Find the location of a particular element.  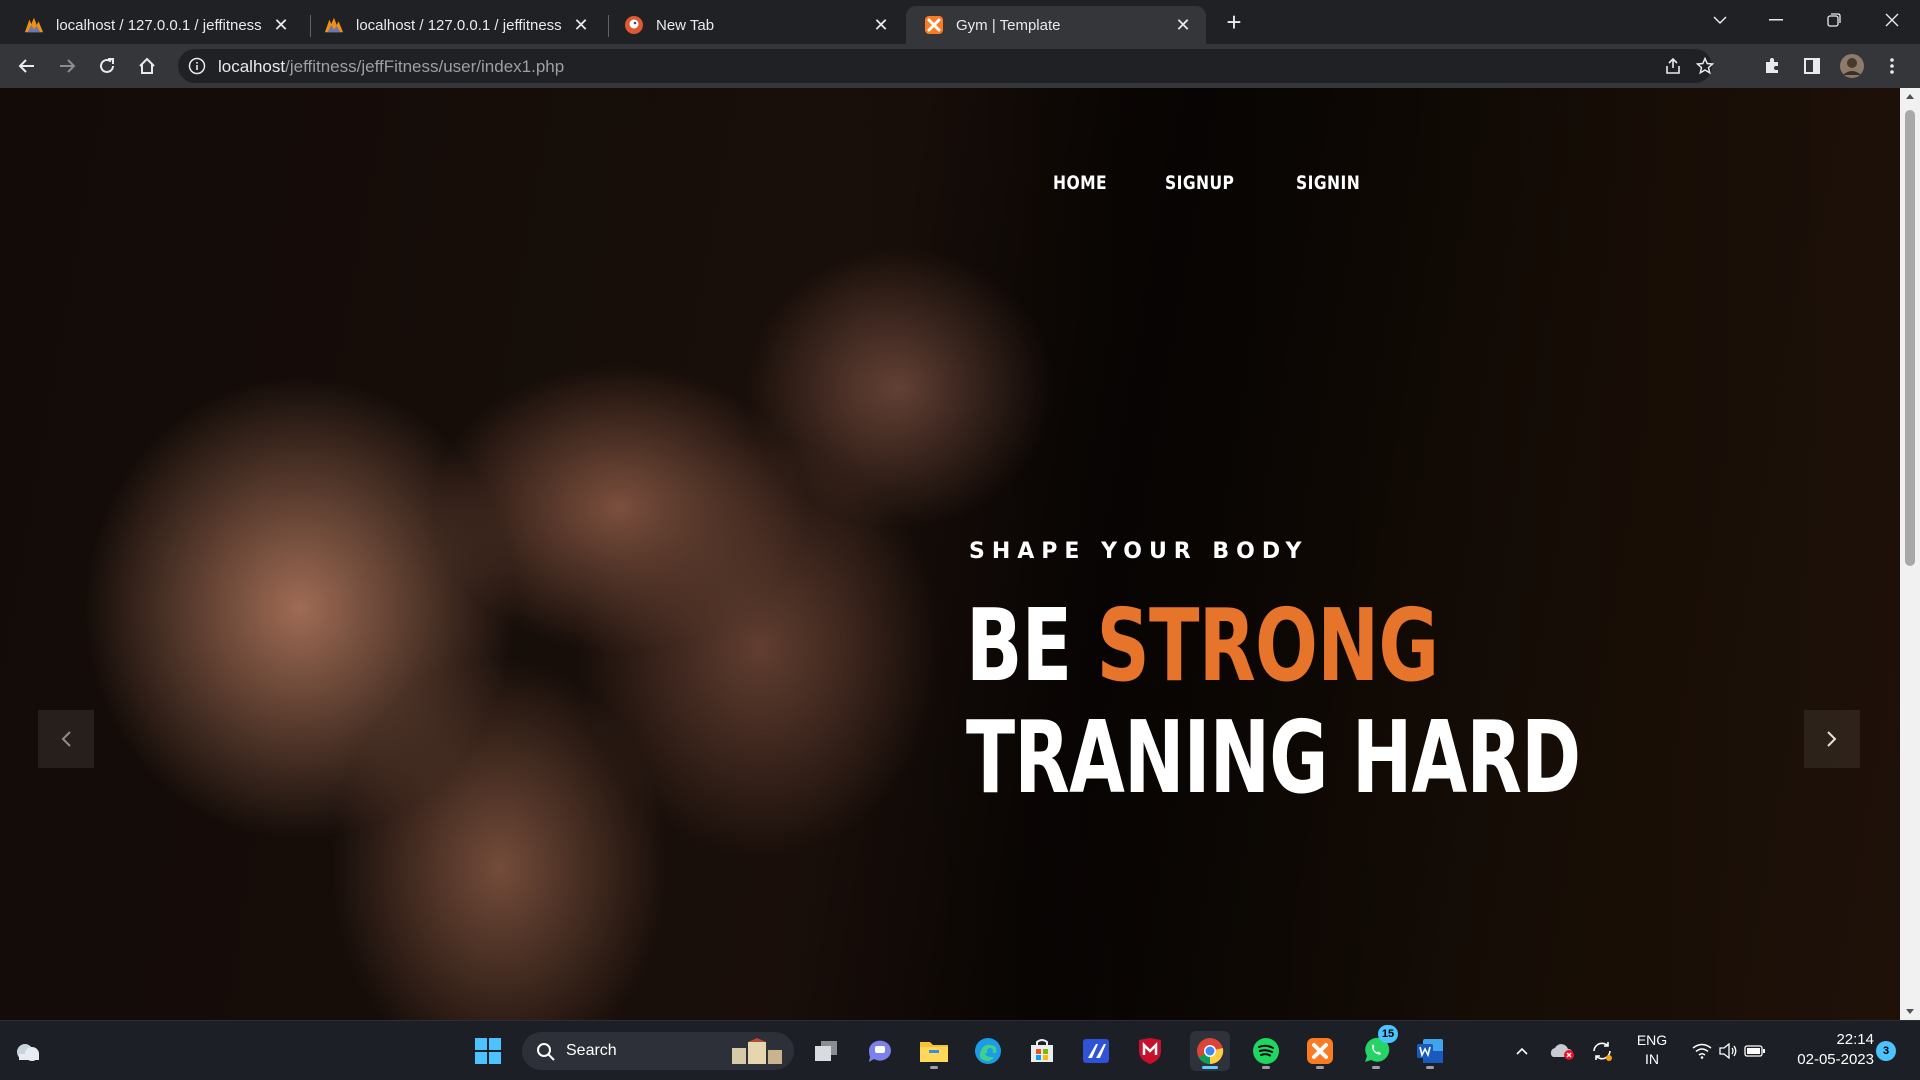

hero-headline-line2: TRANING HARD is located at coordinates (1273, 757).